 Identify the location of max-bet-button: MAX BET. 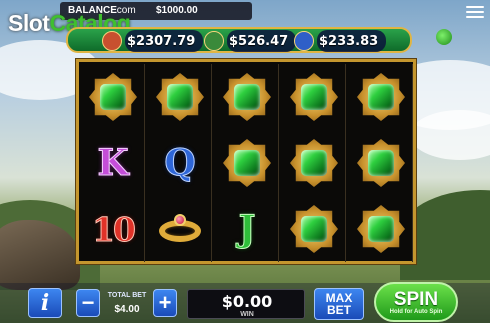
(339, 304).